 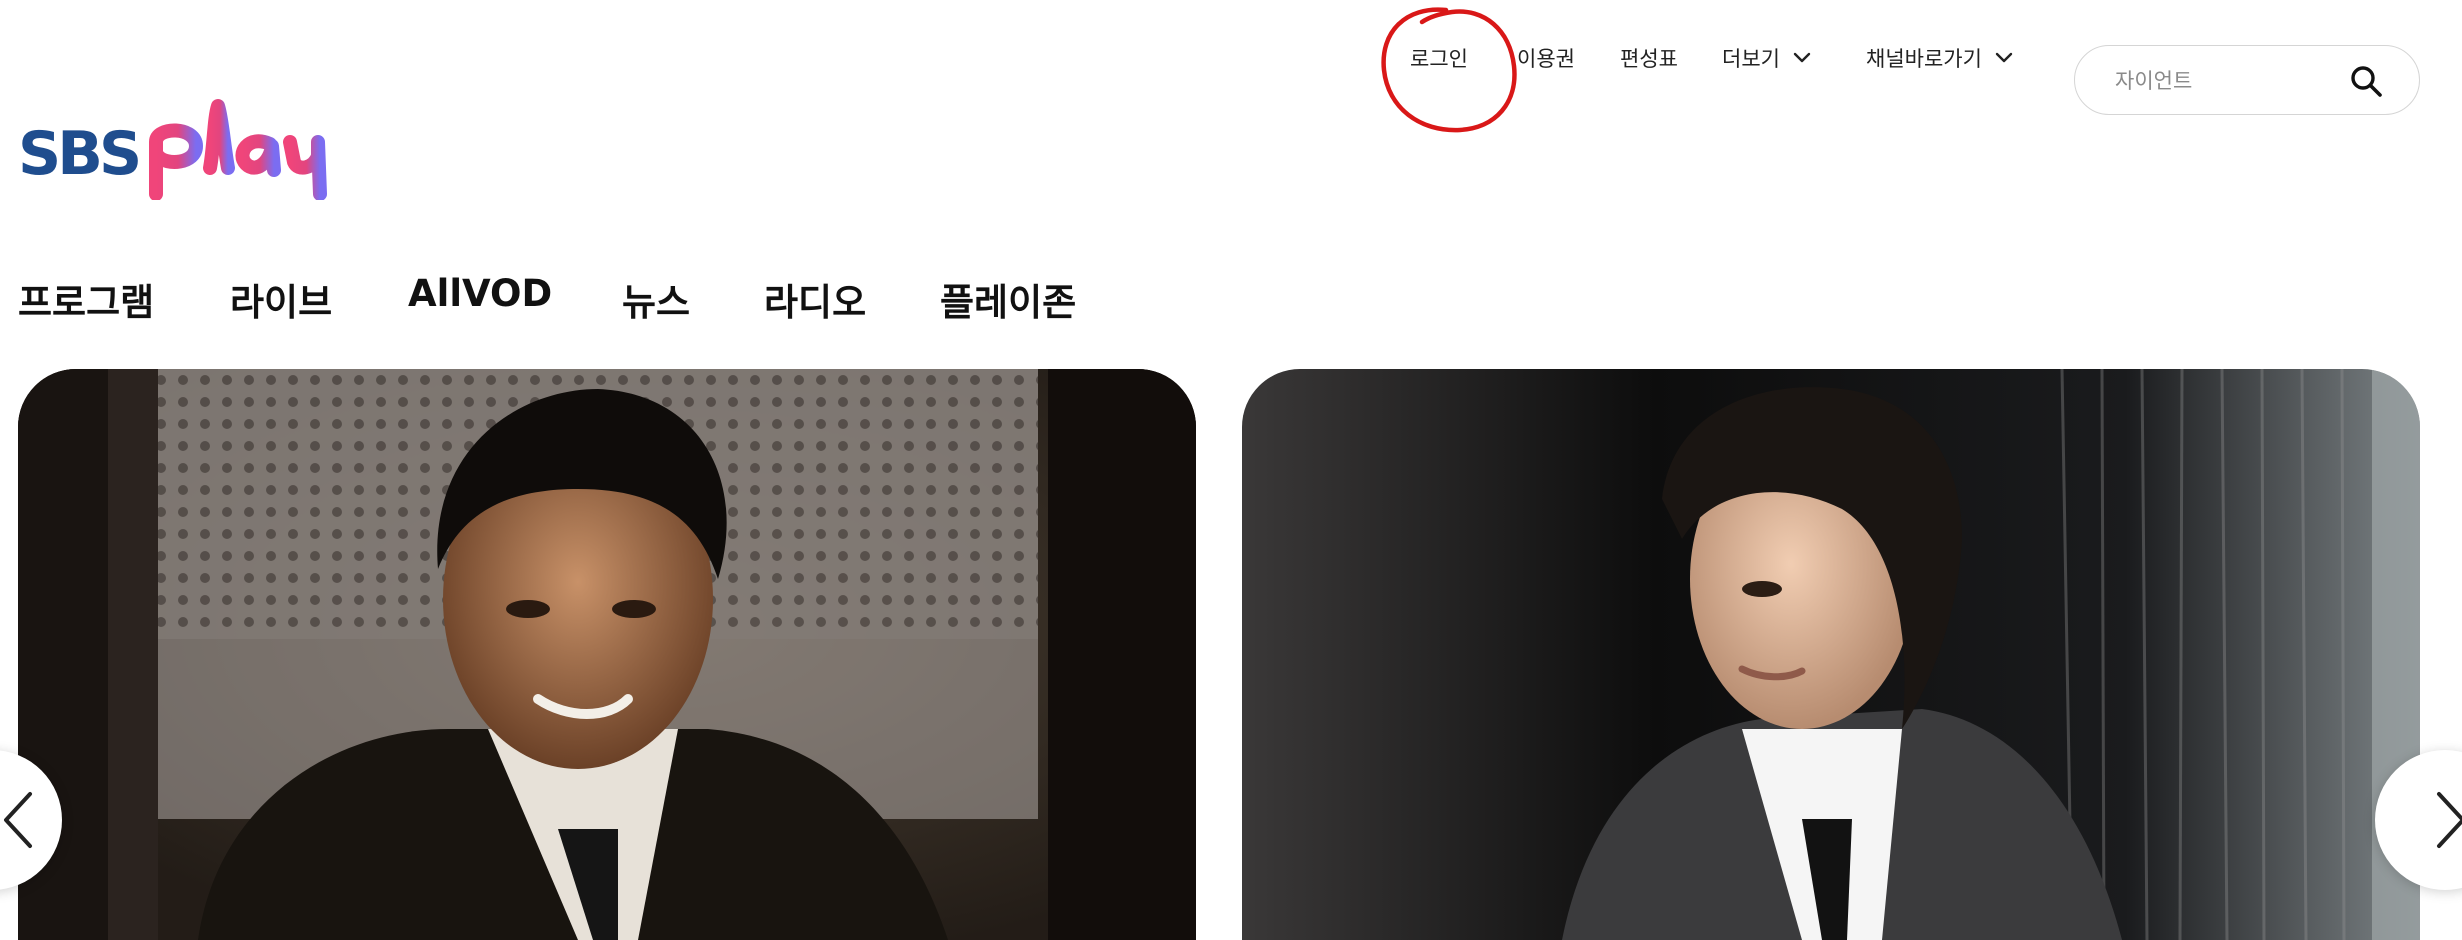 I want to click on search-icon, so click(x=2366, y=81).